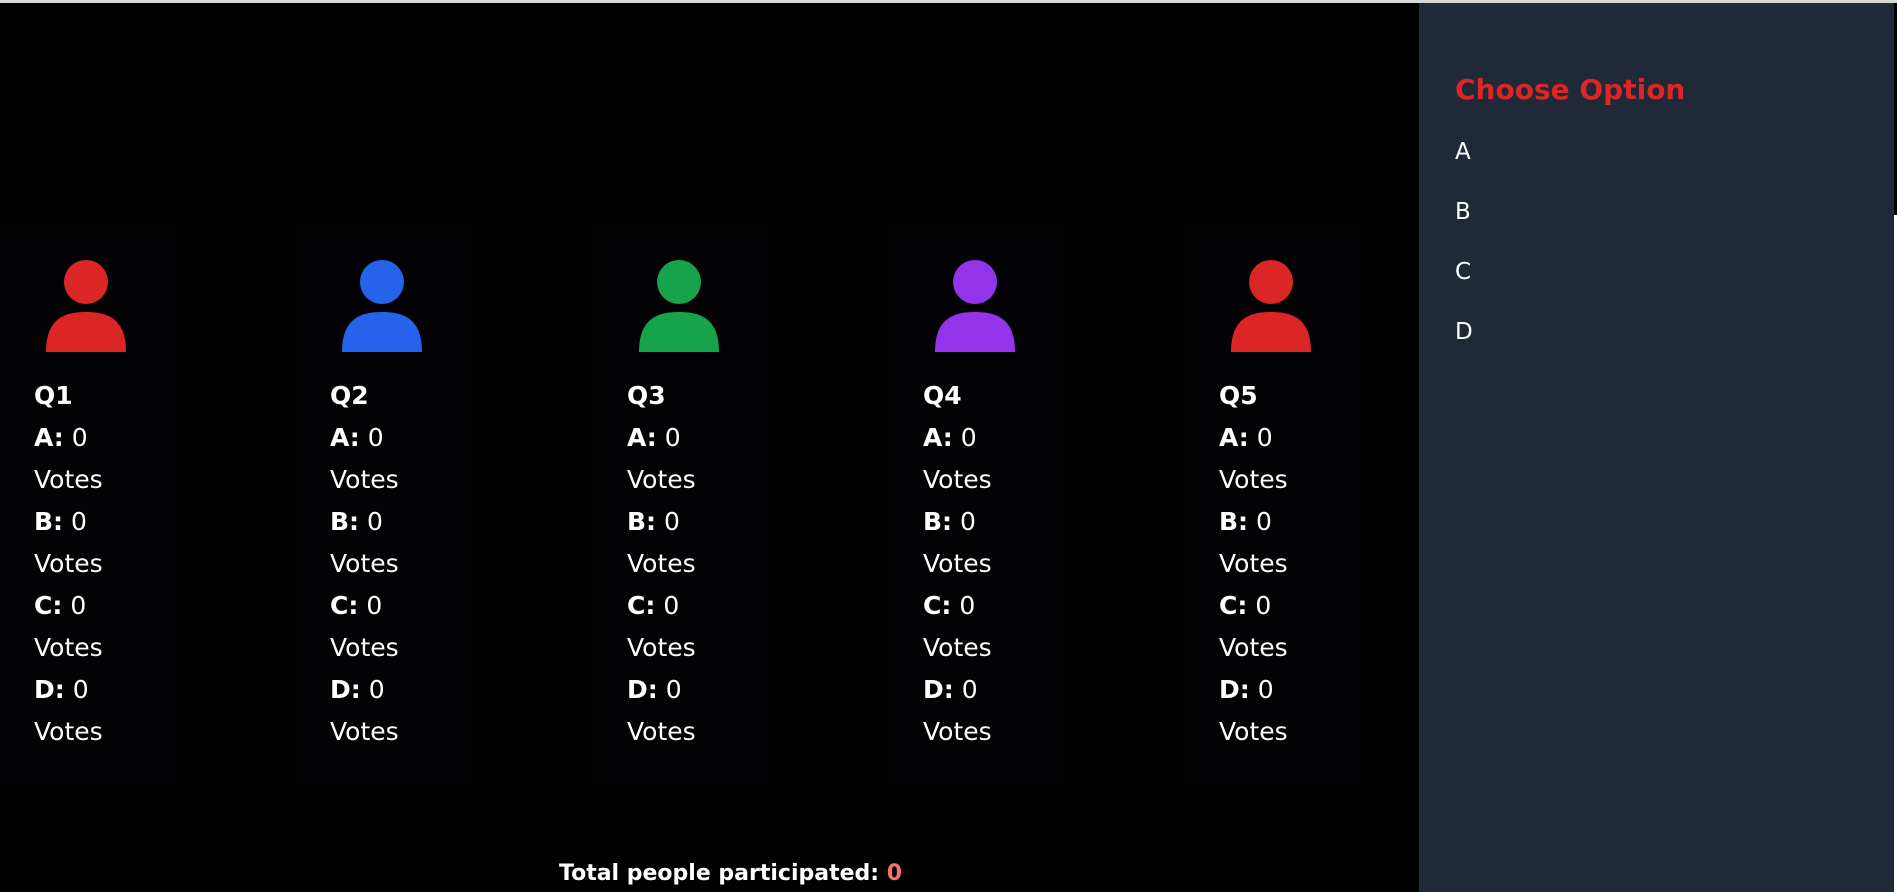 The height and width of the screenshot is (892, 1897). I want to click on sidebar-title: Choose Option, so click(1570, 89).